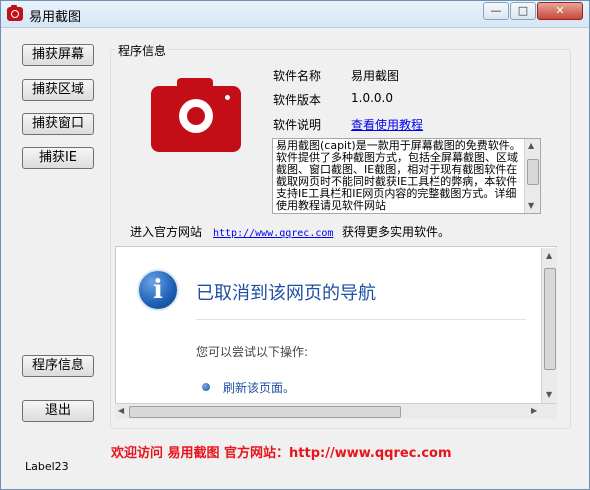 The image size is (590, 490). I want to click on capture-window-button: 捕获窗口, so click(58, 124).